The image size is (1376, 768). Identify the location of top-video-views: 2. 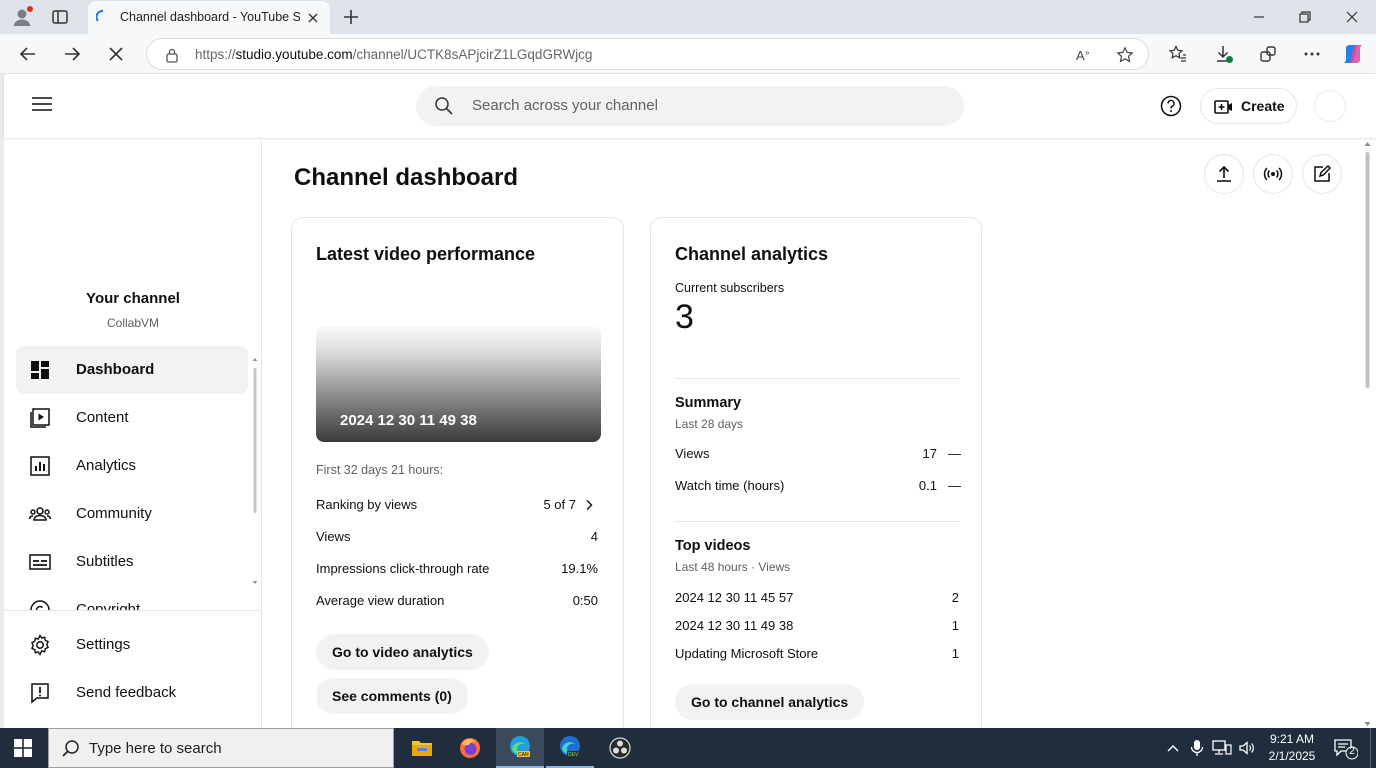
(955, 597).